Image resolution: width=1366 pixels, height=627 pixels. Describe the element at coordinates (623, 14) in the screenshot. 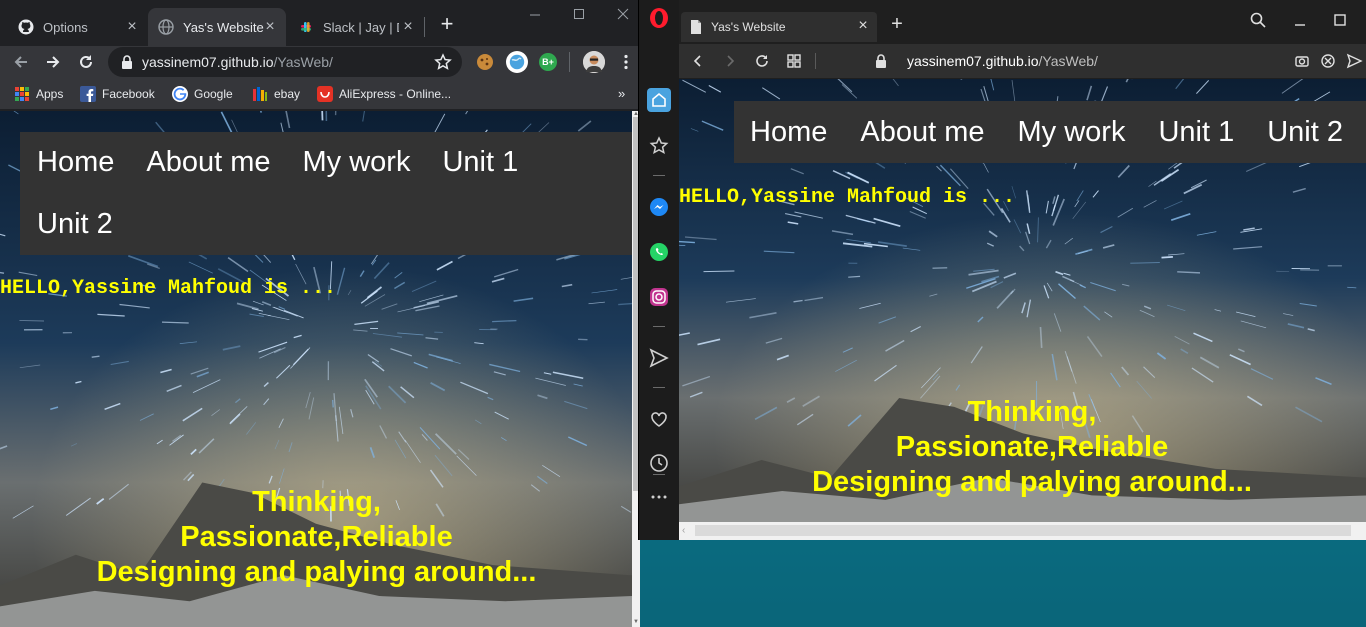

I see `close-window-icon` at that location.